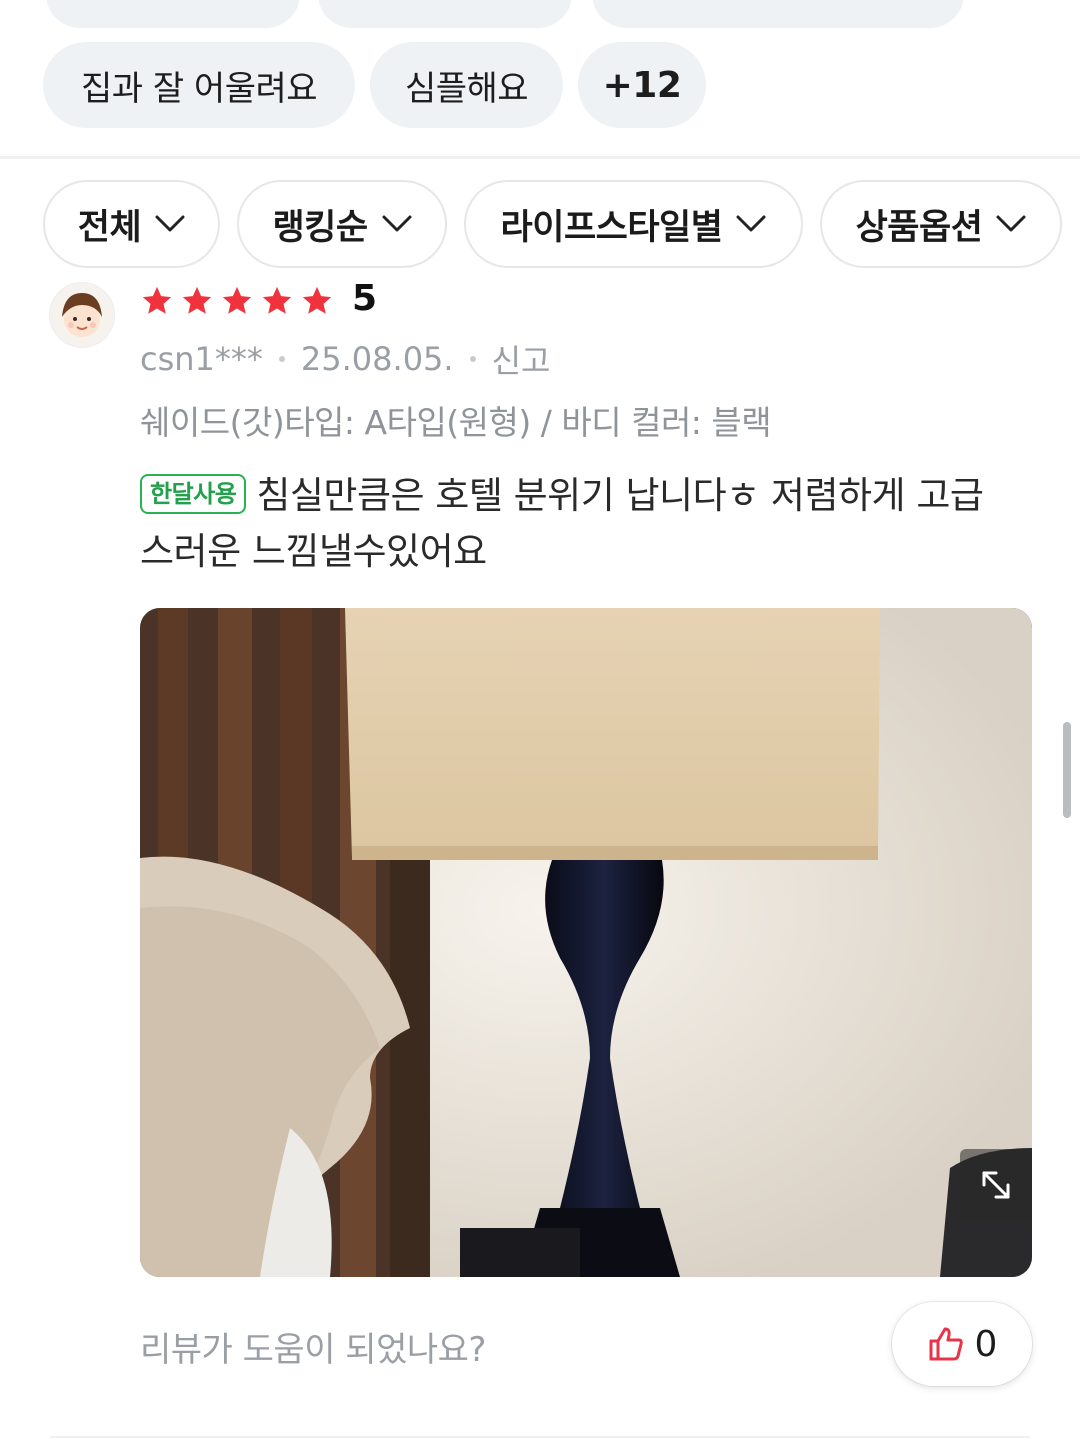  Describe the element at coordinates (109, 227) in the screenshot. I see `filter-label: 전체` at that location.